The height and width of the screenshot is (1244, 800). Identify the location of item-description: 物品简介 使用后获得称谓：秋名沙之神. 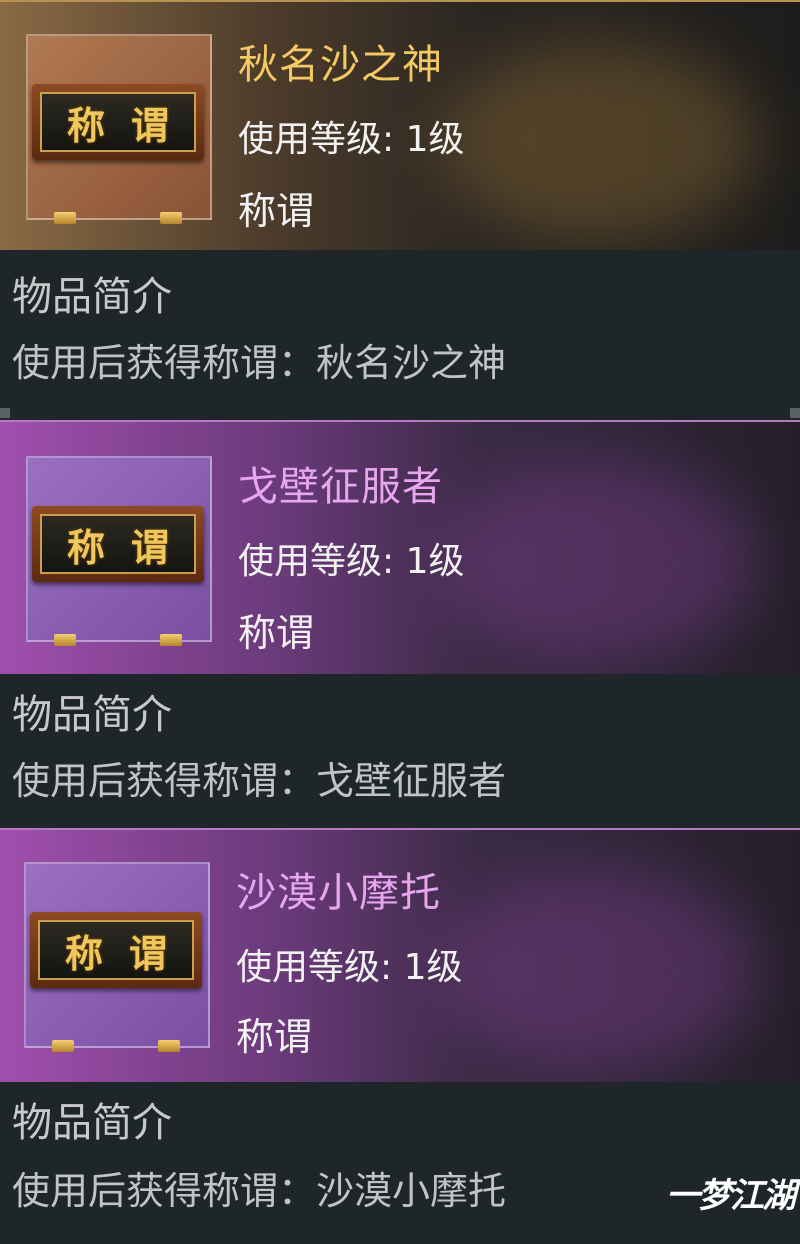
(400, 335).